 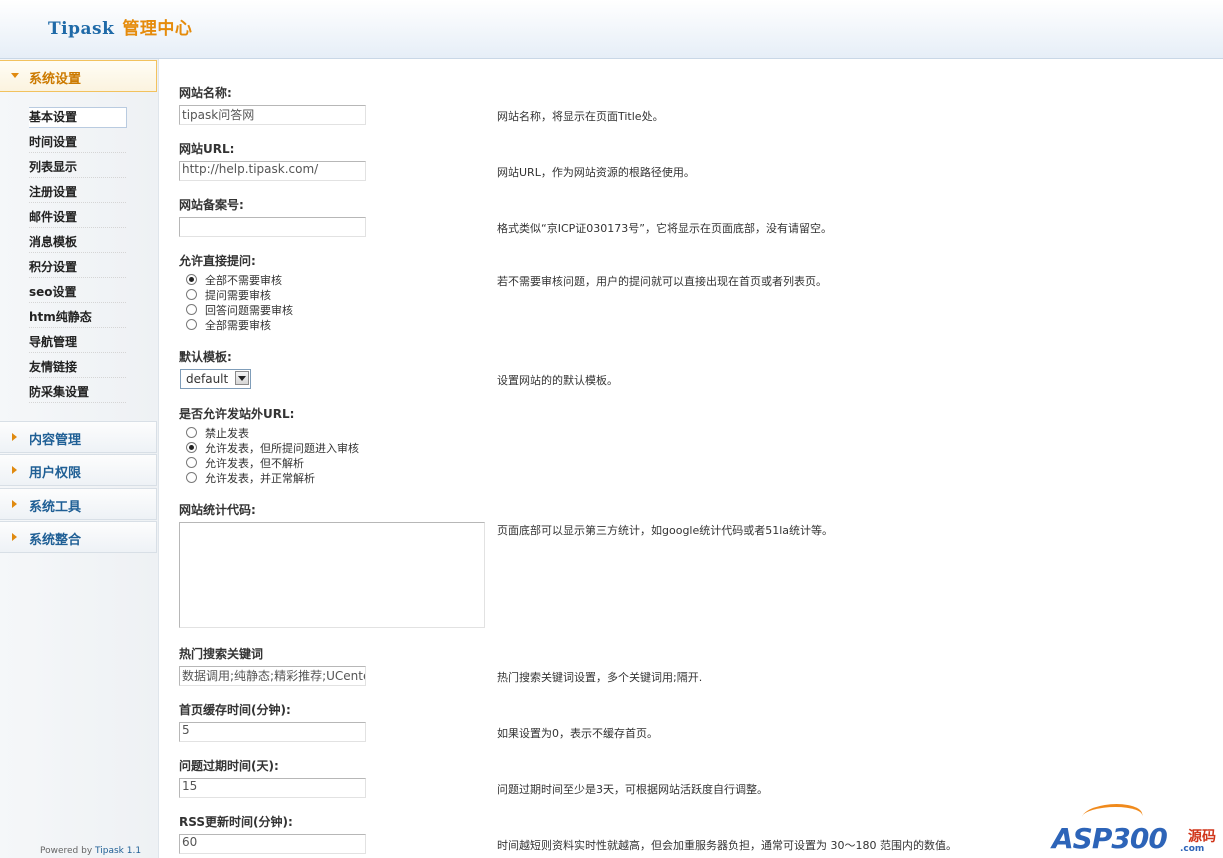 What do you see at coordinates (66, 851) in the screenshot?
I see `powered-text: Powered by` at bounding box center [66, 851].